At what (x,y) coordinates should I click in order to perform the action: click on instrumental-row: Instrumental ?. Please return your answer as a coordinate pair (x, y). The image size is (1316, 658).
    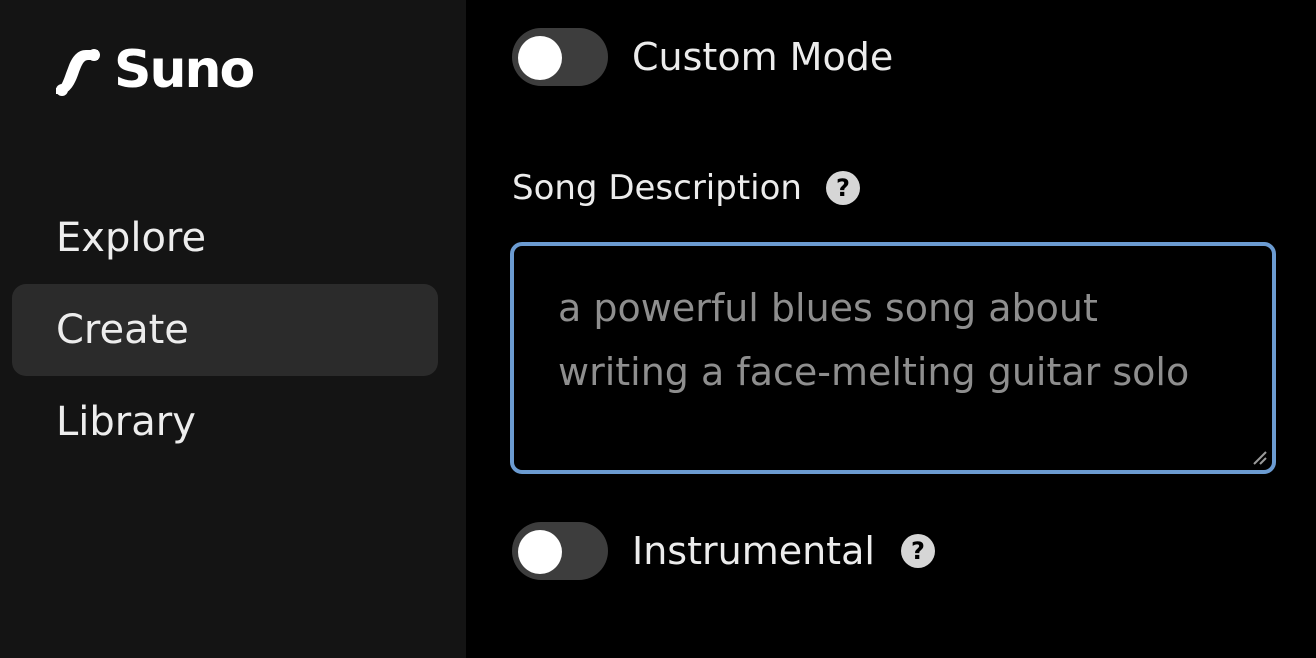
    Looking at the image, I should click on (723, 551).